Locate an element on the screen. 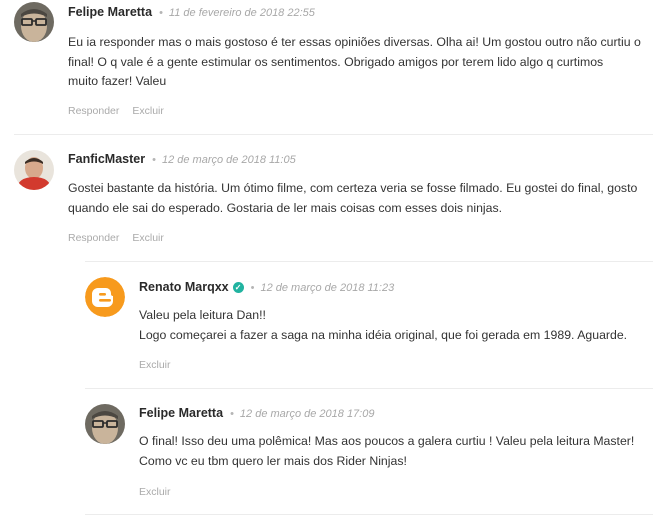 The width and height of the screenshot is (663, 518). blogger-icon is located at coordinates (105, 297).